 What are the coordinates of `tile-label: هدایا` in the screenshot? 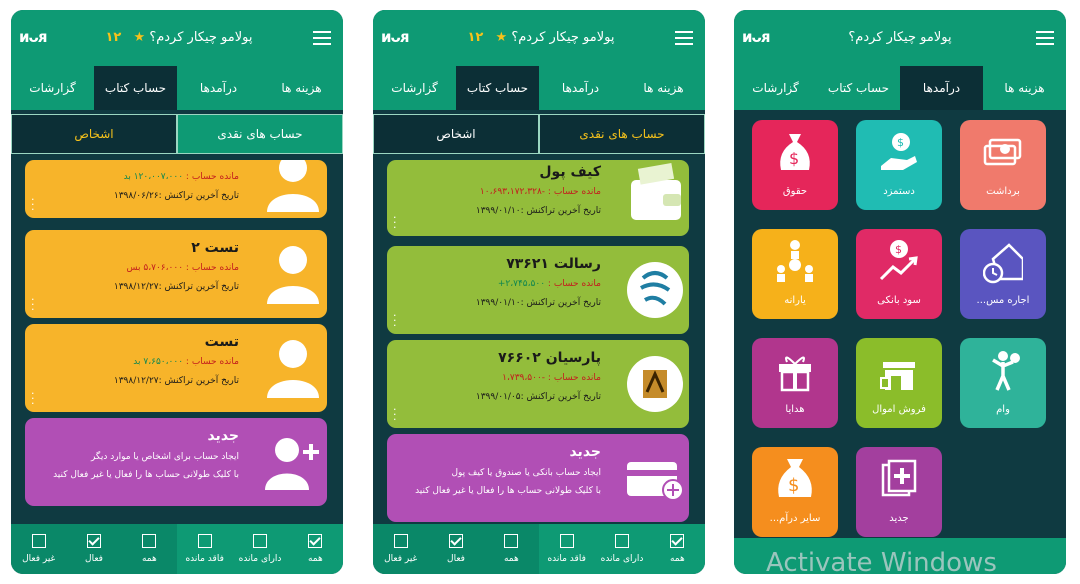 It's located at (795, 409).